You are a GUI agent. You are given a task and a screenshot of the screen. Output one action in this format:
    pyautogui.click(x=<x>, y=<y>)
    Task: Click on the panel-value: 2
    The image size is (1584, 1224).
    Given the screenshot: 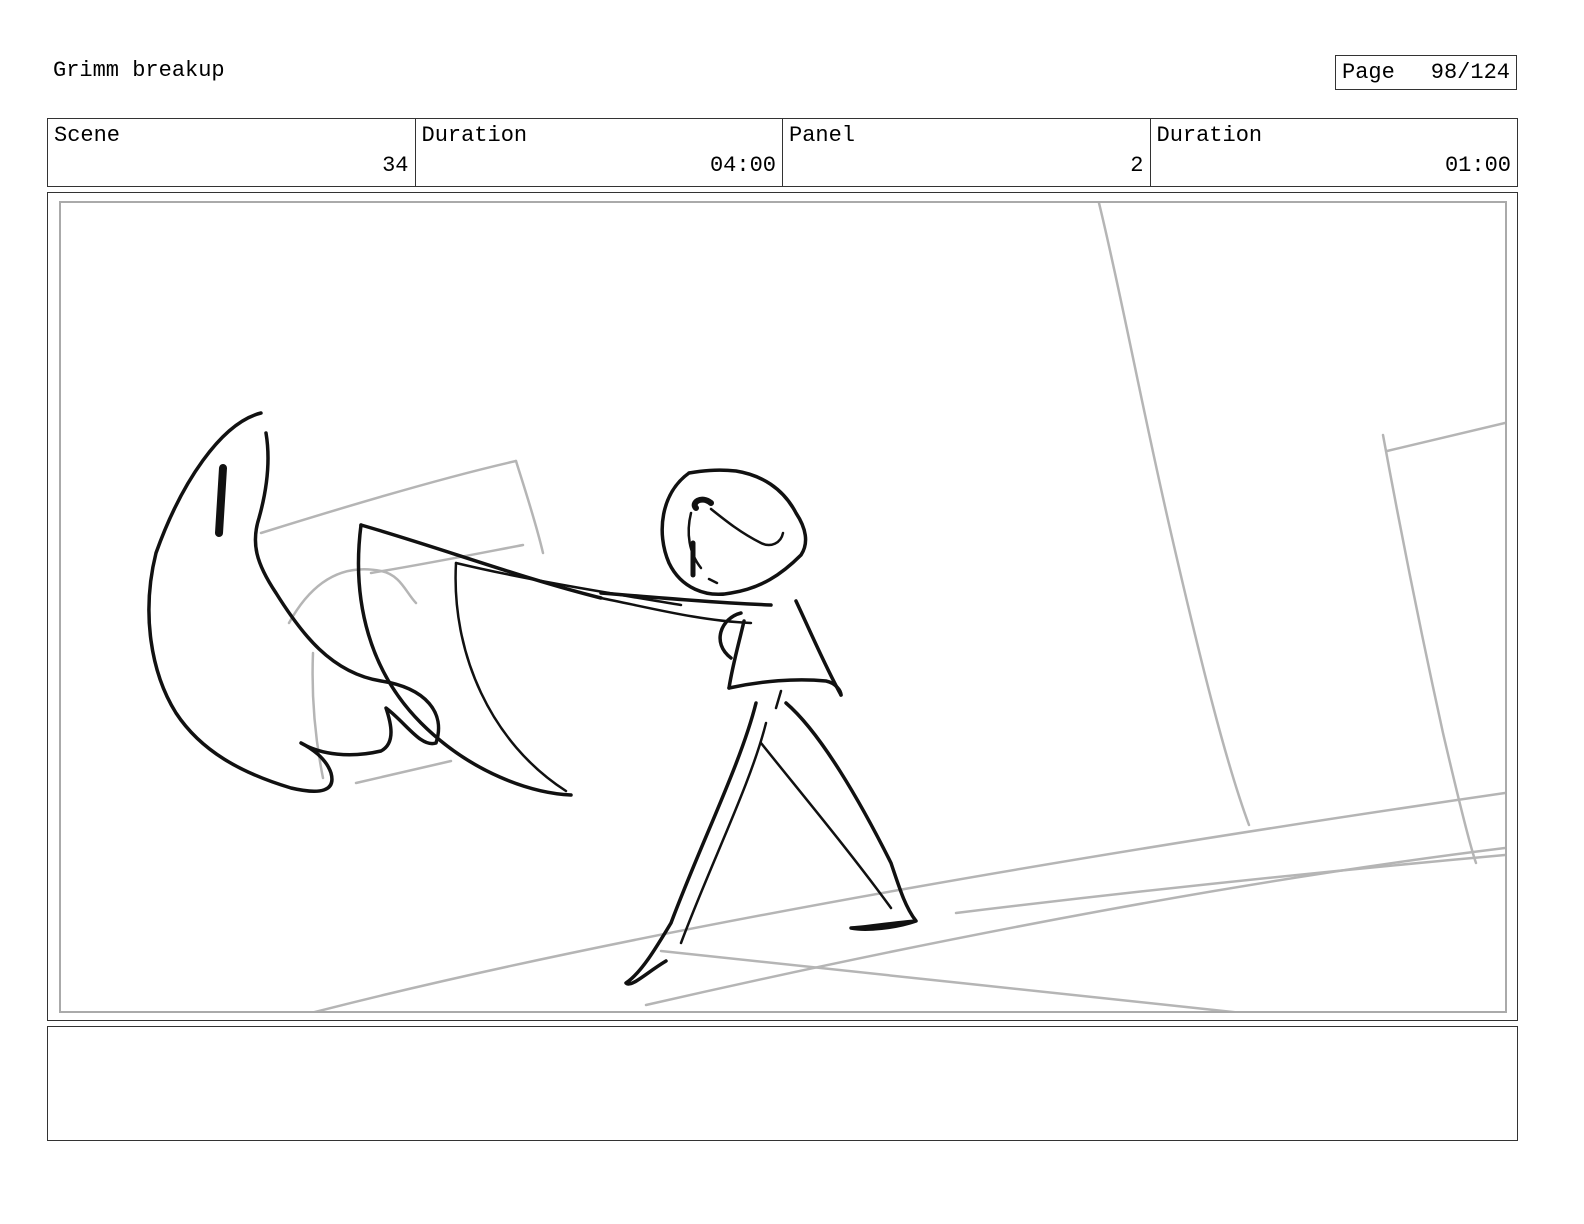 What is the action you would take?
    pyautogui.click(x=1137, y=165)
    